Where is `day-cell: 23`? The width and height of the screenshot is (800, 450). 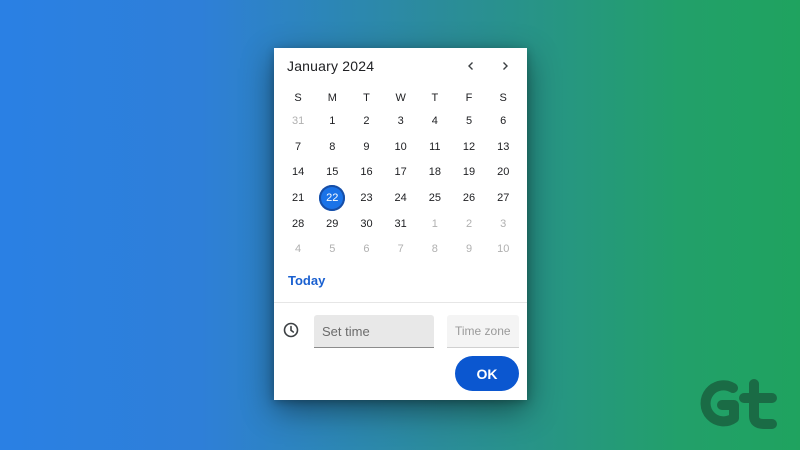
day-cell: 23 is located at coordinates (366, 198).